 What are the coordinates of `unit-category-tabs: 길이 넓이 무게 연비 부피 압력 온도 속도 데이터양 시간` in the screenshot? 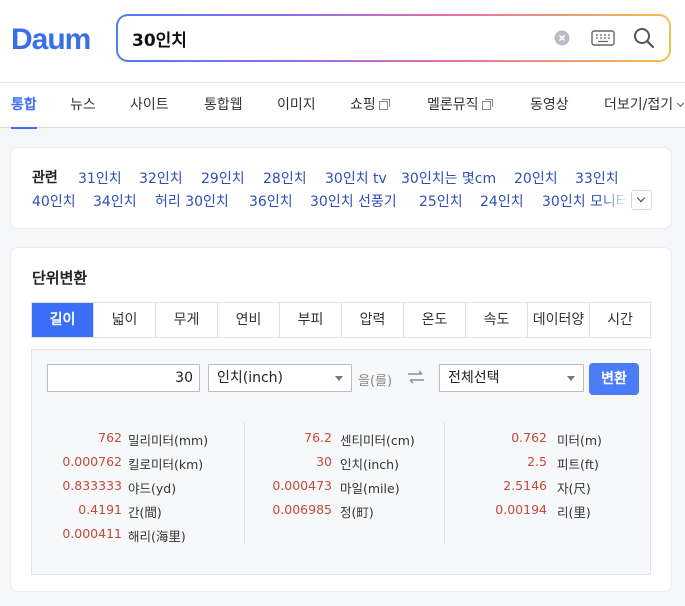 It's located at (341, 320).